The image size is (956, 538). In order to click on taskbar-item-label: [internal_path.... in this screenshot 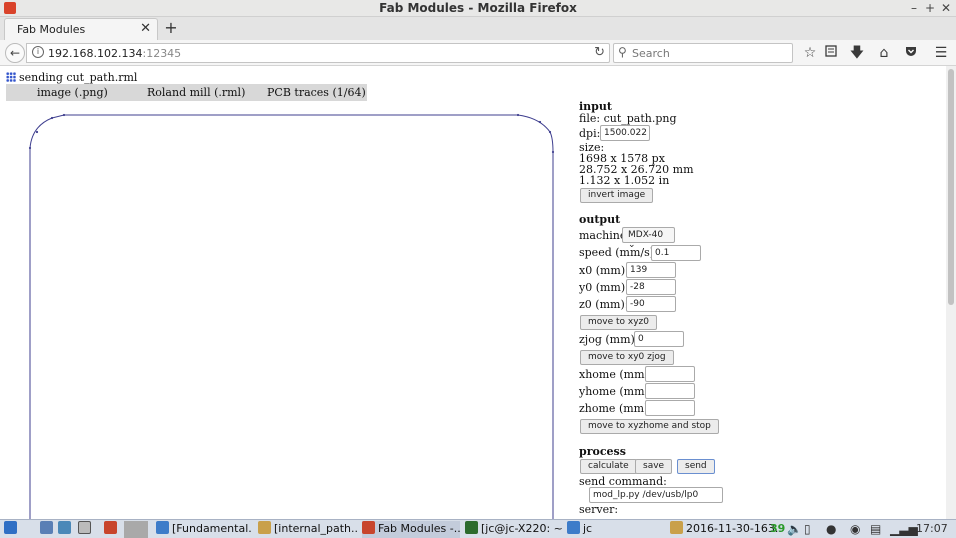, I will do `click(316, 528)`.